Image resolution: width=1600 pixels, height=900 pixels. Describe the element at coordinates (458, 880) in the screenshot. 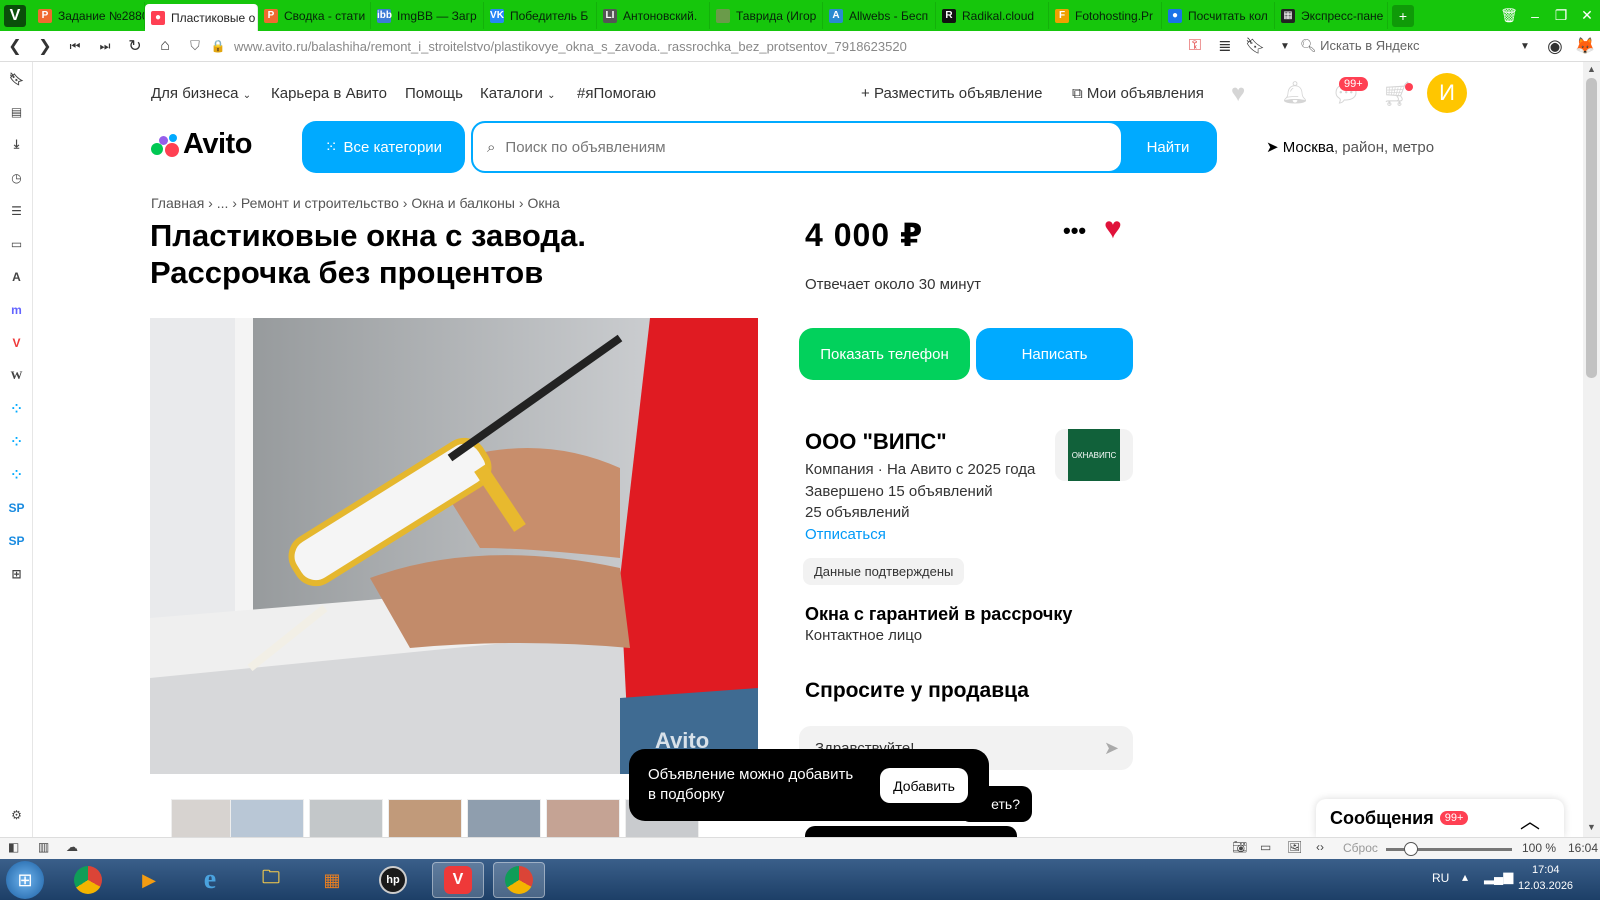

I see `vivaldi-taskbar-icon: V` at that location.